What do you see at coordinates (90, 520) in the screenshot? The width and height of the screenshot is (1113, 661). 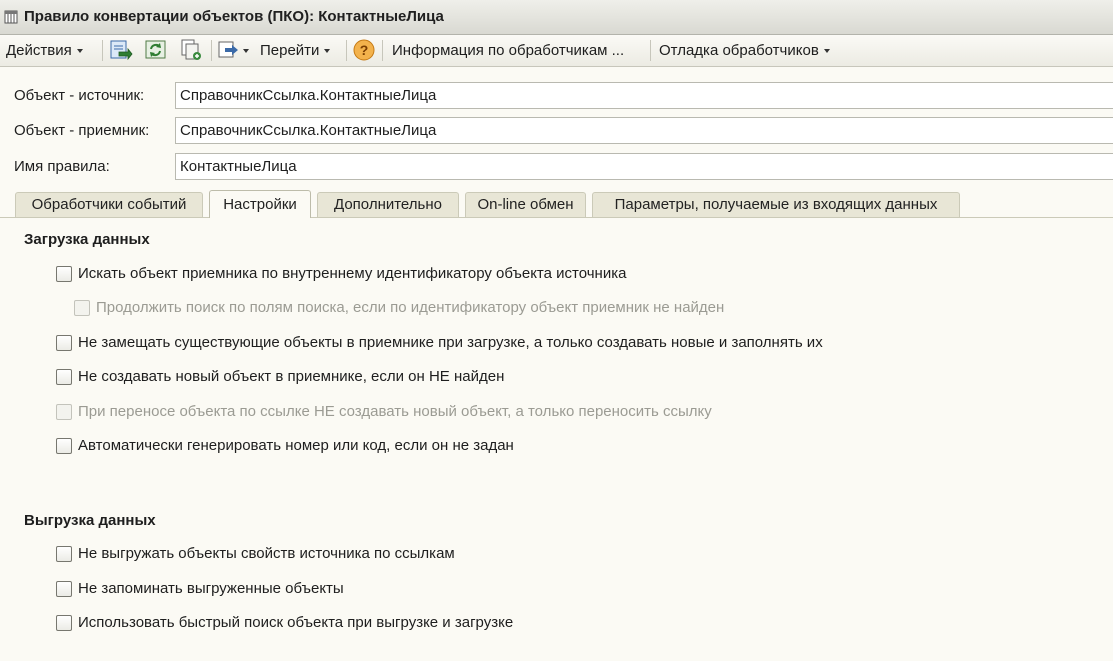 I see `unload-section-title: Выгрузка данных` at bounding box center [90, 520].